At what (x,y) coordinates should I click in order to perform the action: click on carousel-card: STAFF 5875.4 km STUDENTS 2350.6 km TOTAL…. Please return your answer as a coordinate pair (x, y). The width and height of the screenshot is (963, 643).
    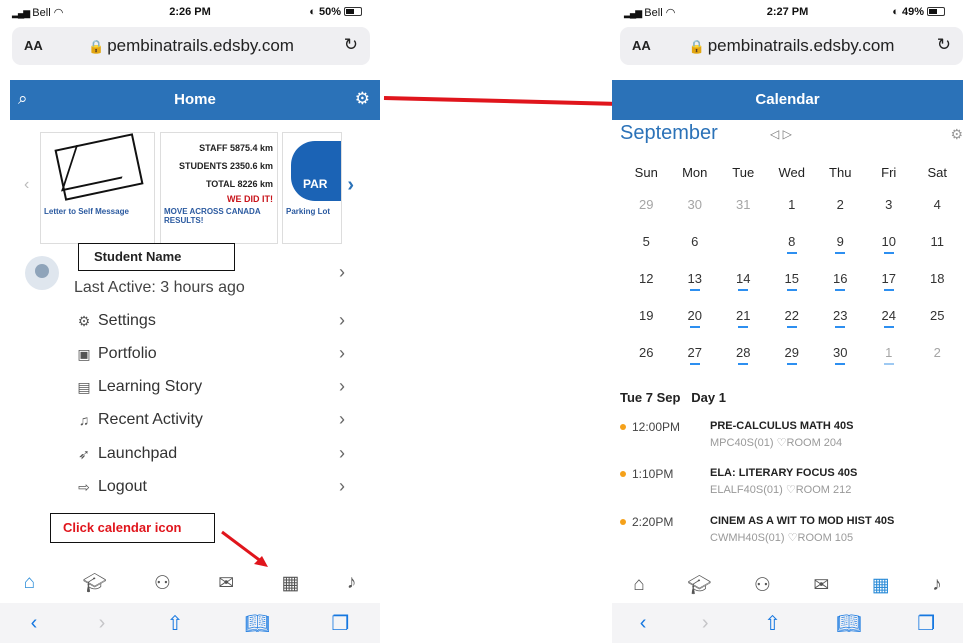
    Looking at the image, I should click on (219, 188).